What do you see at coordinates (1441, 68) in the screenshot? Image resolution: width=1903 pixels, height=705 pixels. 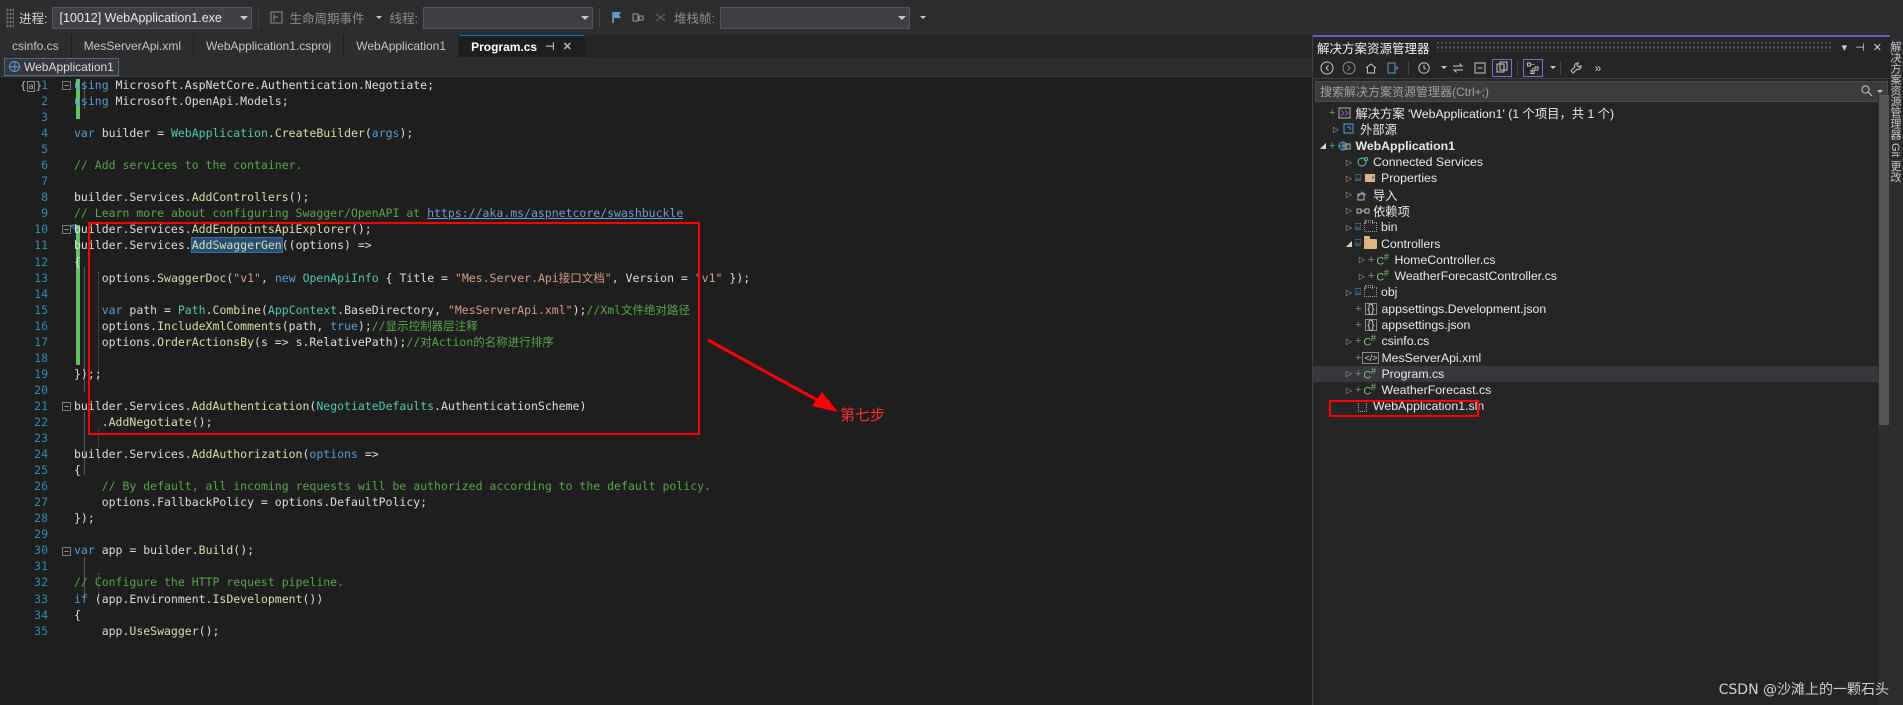 I see `pending-changes-chevron-icon` at bounding box center [1441, 68].